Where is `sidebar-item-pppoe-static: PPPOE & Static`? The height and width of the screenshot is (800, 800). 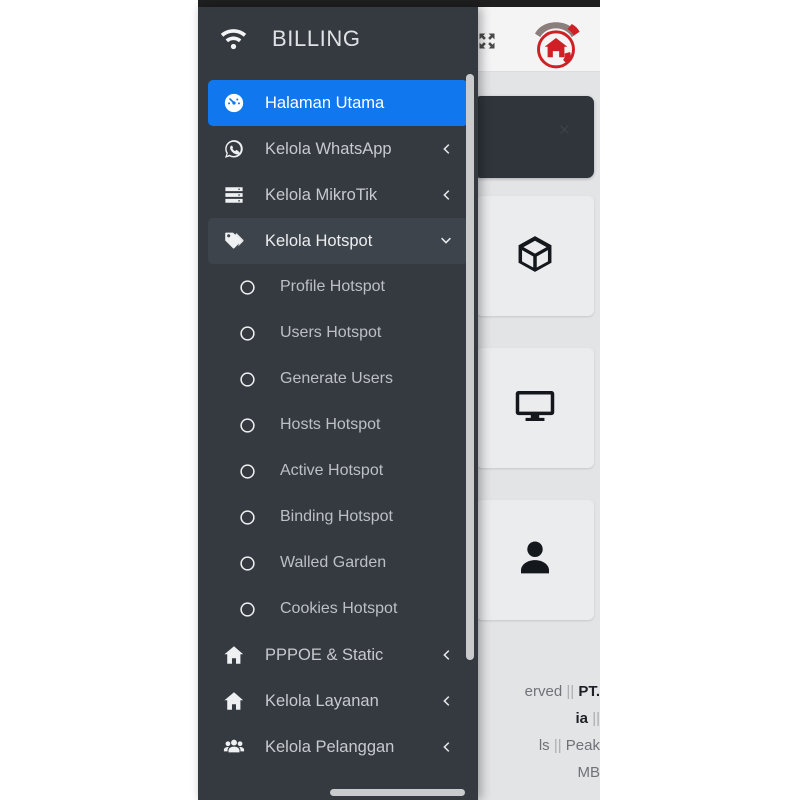
sidebar-item-pppoe-static: PPPOE & Static is located at coordinates (338, 655).